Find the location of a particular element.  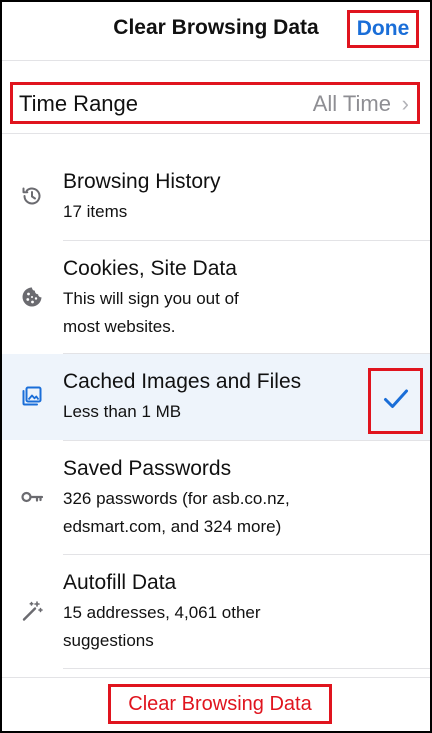

time-range-row: Time Range All Time › is located at coordinates (215, 103).